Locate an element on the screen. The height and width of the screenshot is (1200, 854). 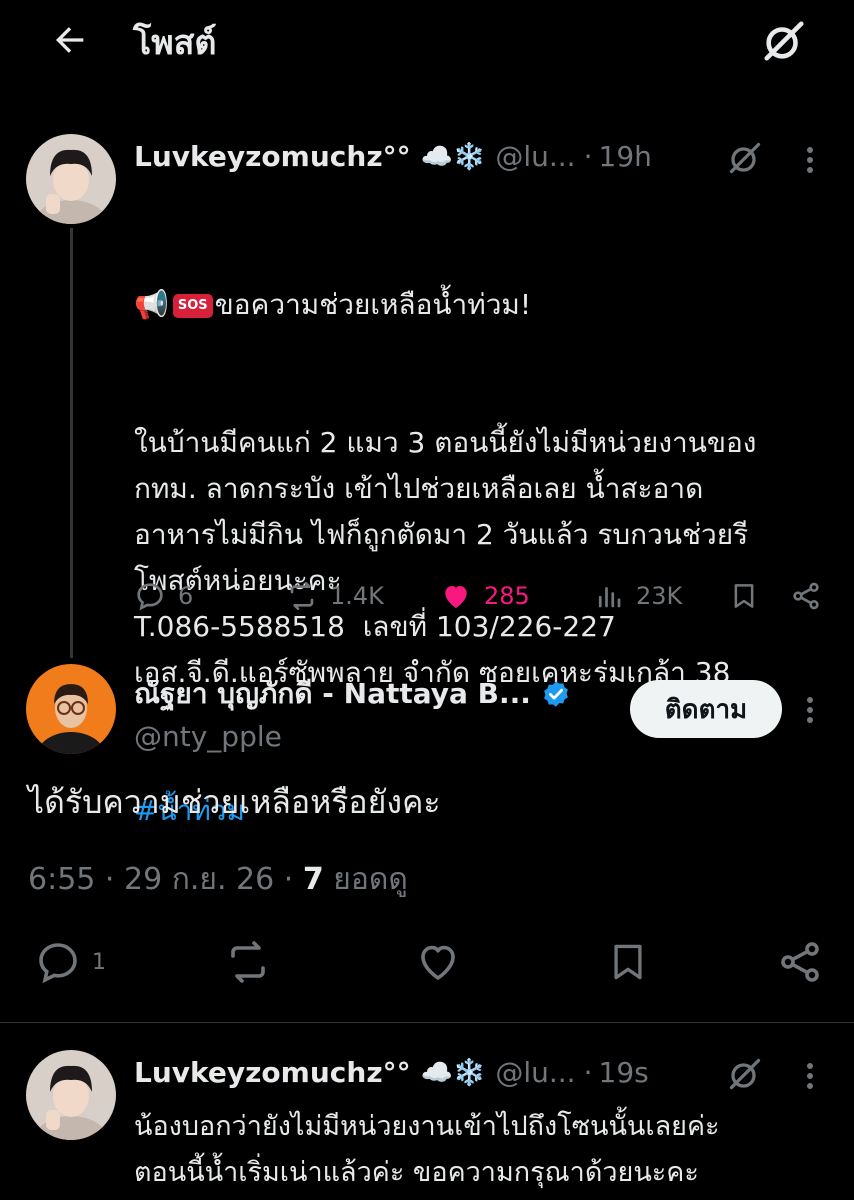
like-count: 285 is located at coordinates (507, 596).